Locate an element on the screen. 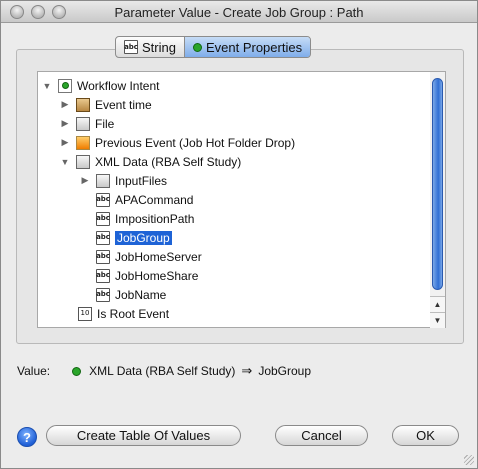 The height and width of the screenshot is (469, 478). tree-node-label: Event time is located at coordinates (123, 104).